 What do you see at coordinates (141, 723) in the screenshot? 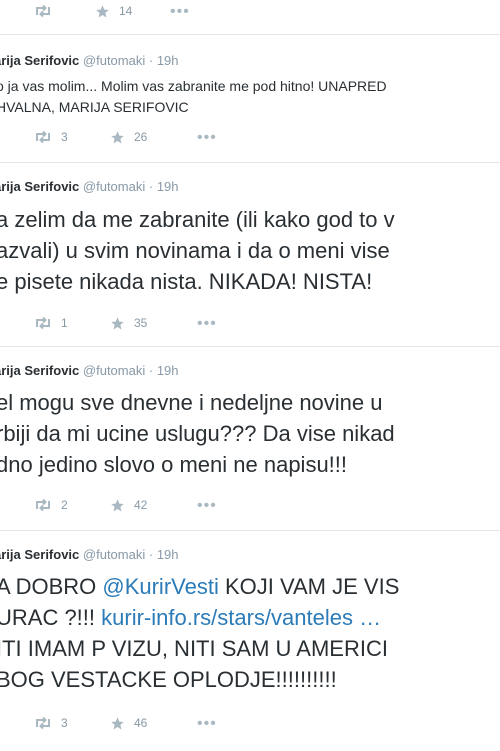
I see `favorite-count: 46` at bounding box center [141, 723].